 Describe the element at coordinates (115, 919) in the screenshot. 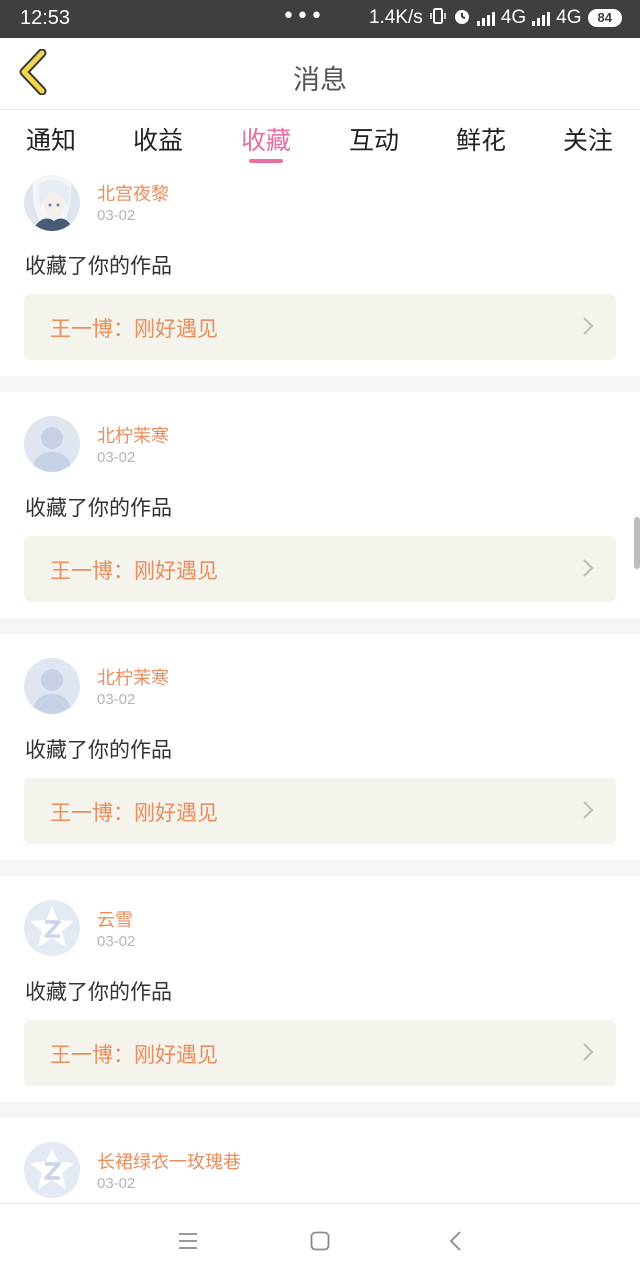

I see `username: 云雪` at that location.